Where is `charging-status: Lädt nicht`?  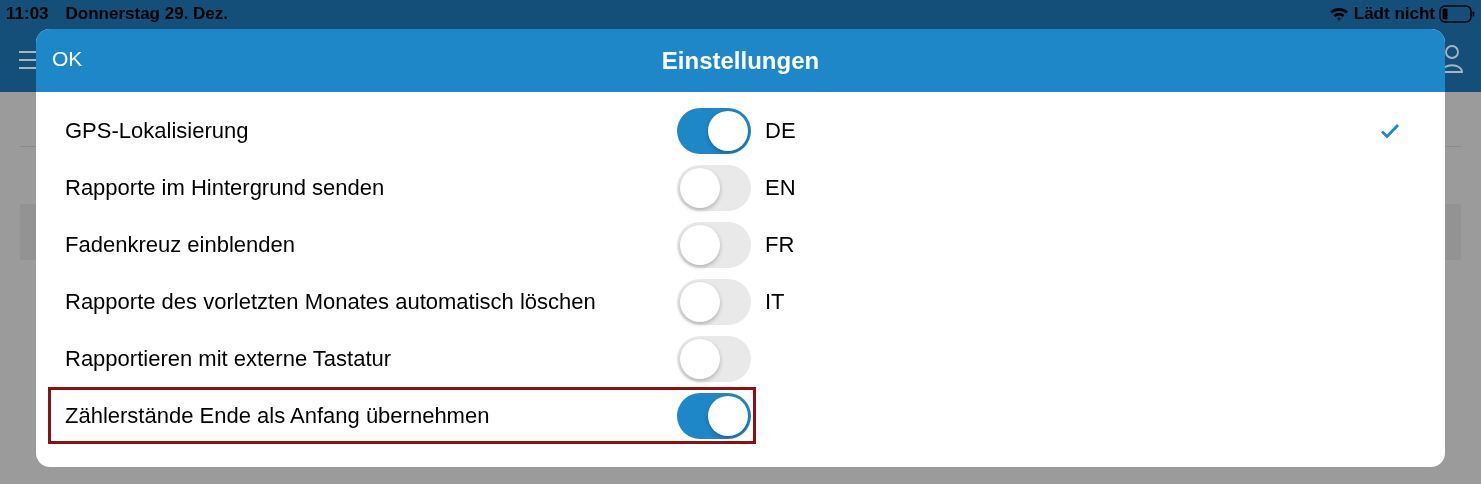
charging-status: Lädt nicht is located at coordinates (1394, 14).